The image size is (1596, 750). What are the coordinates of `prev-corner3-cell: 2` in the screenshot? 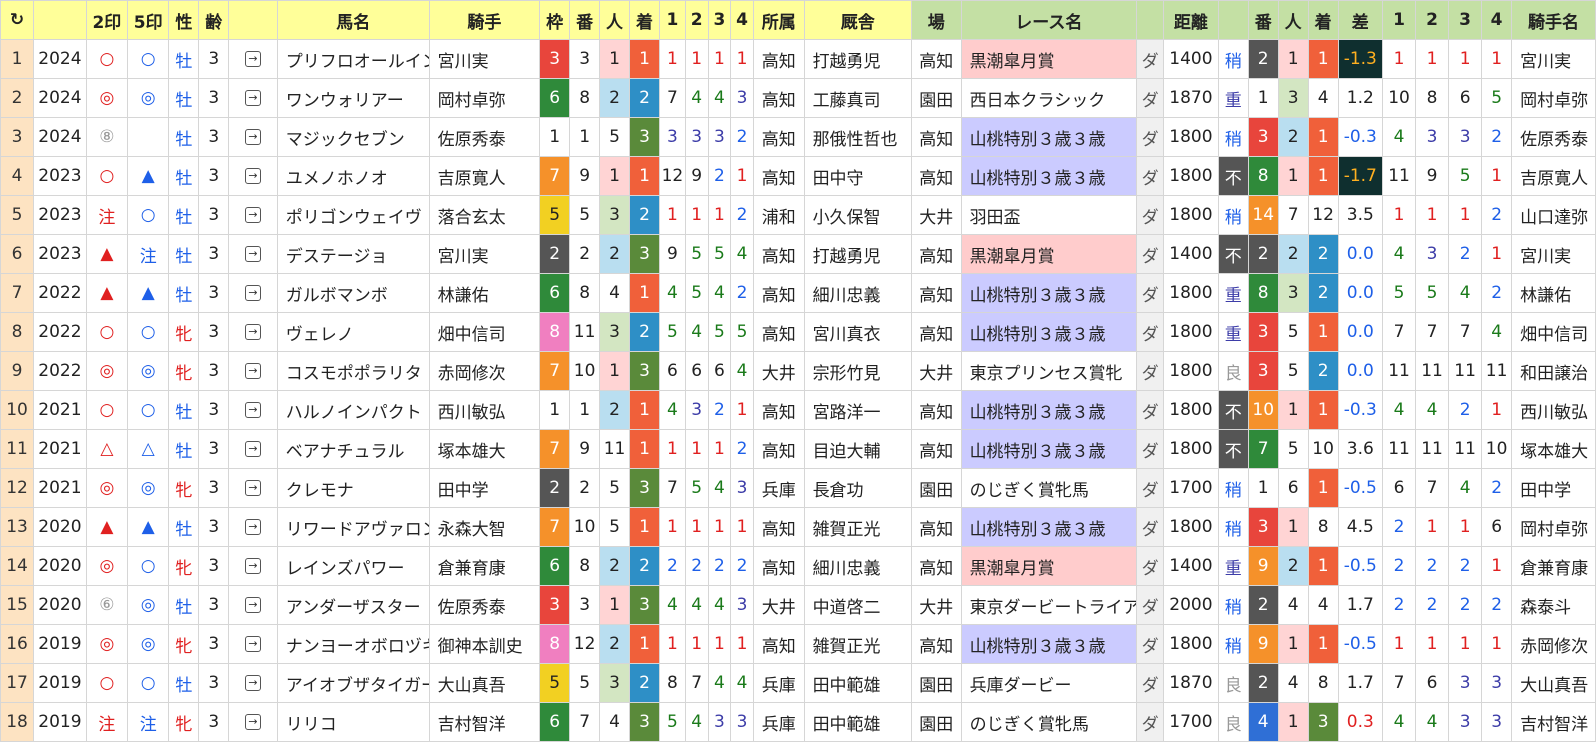 It's located at (1465, 254).